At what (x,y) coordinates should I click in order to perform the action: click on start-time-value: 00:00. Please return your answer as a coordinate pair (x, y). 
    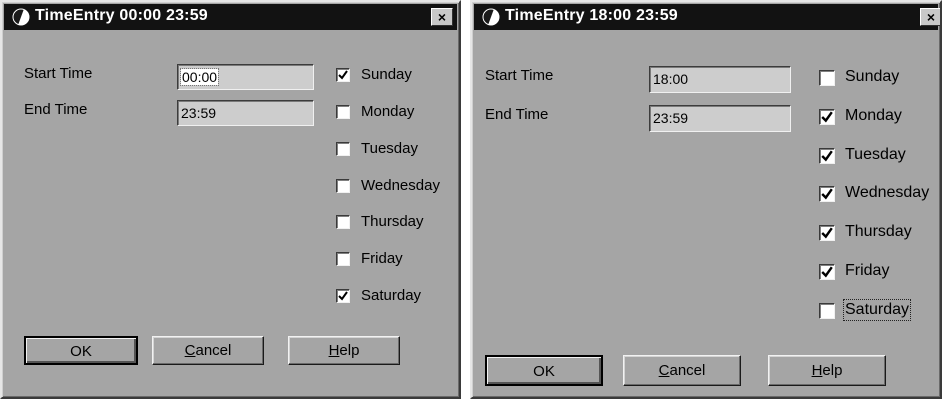
    Looking at the image, I should click on (199, 77).